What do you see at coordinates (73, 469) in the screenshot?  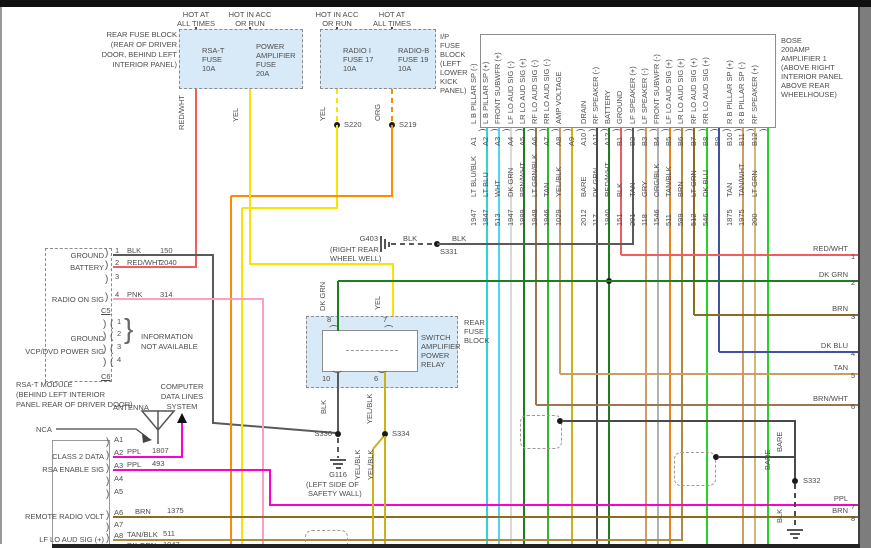 I see `radio-pin-function: RSA ENABLE SIG` at bounding box center [73, 469].